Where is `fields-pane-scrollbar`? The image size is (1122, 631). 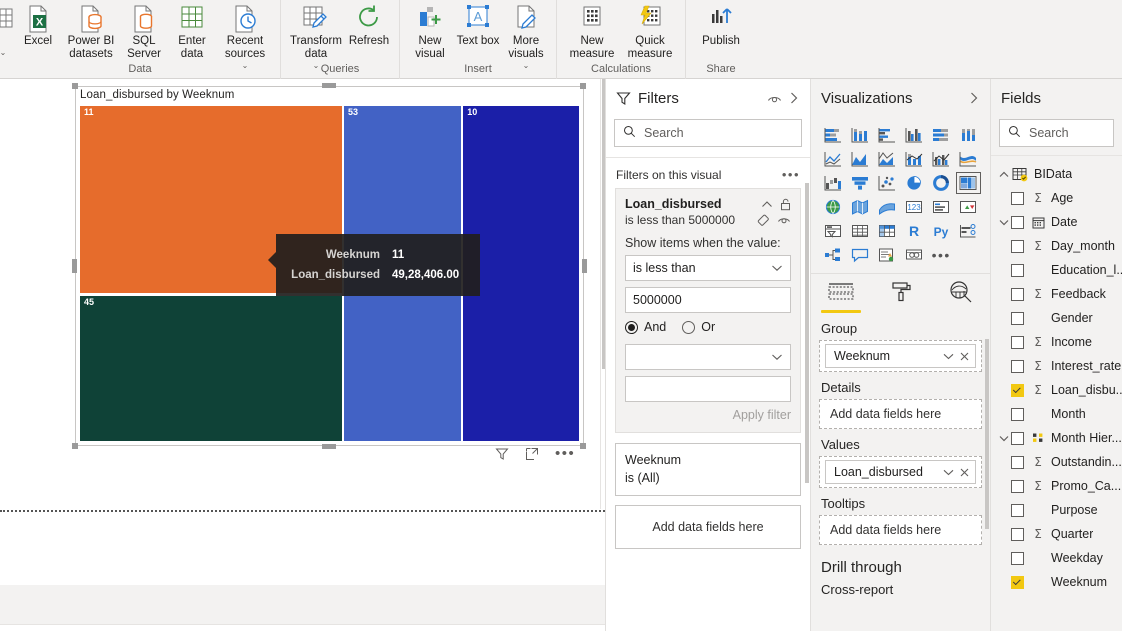
fields-pane-scrollbar is located at coordinates (1120, 355).